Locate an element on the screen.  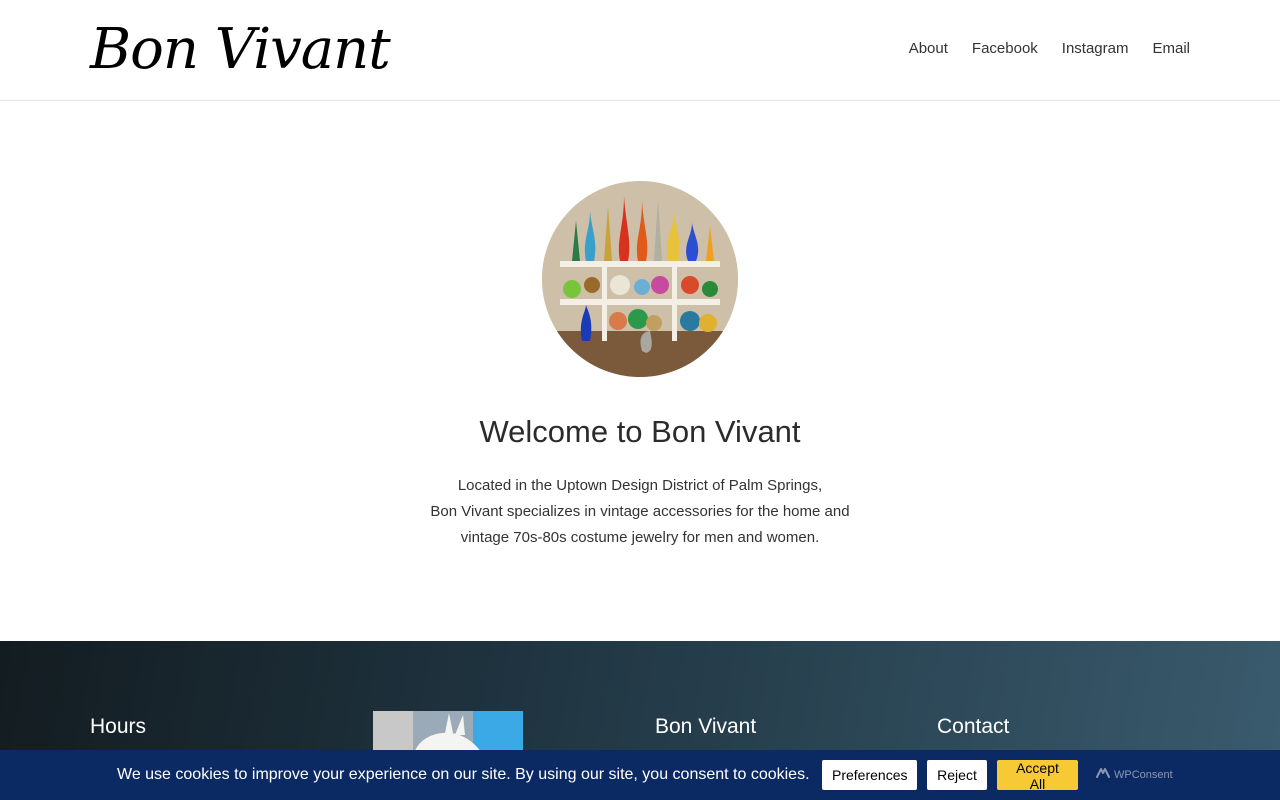
hero-image is located at coordinates (640, 279).